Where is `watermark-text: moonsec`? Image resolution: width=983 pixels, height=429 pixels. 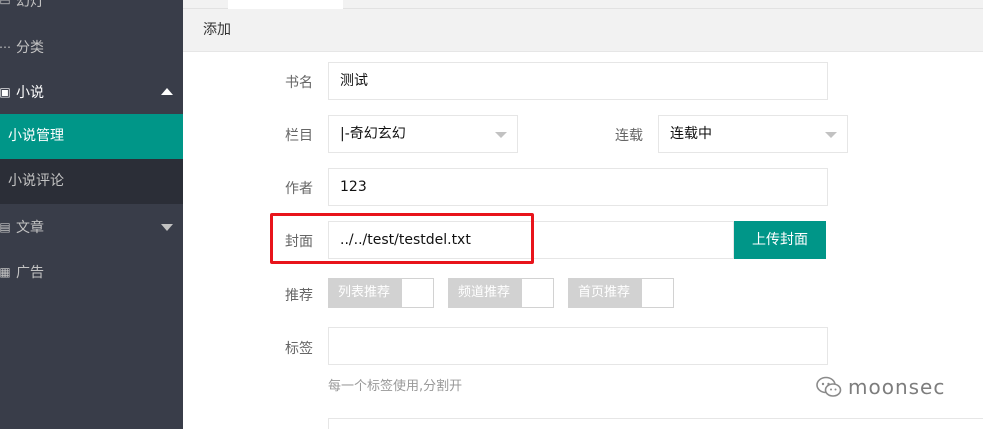
watermark-text: moonsec is located at coordinates (897, 387).